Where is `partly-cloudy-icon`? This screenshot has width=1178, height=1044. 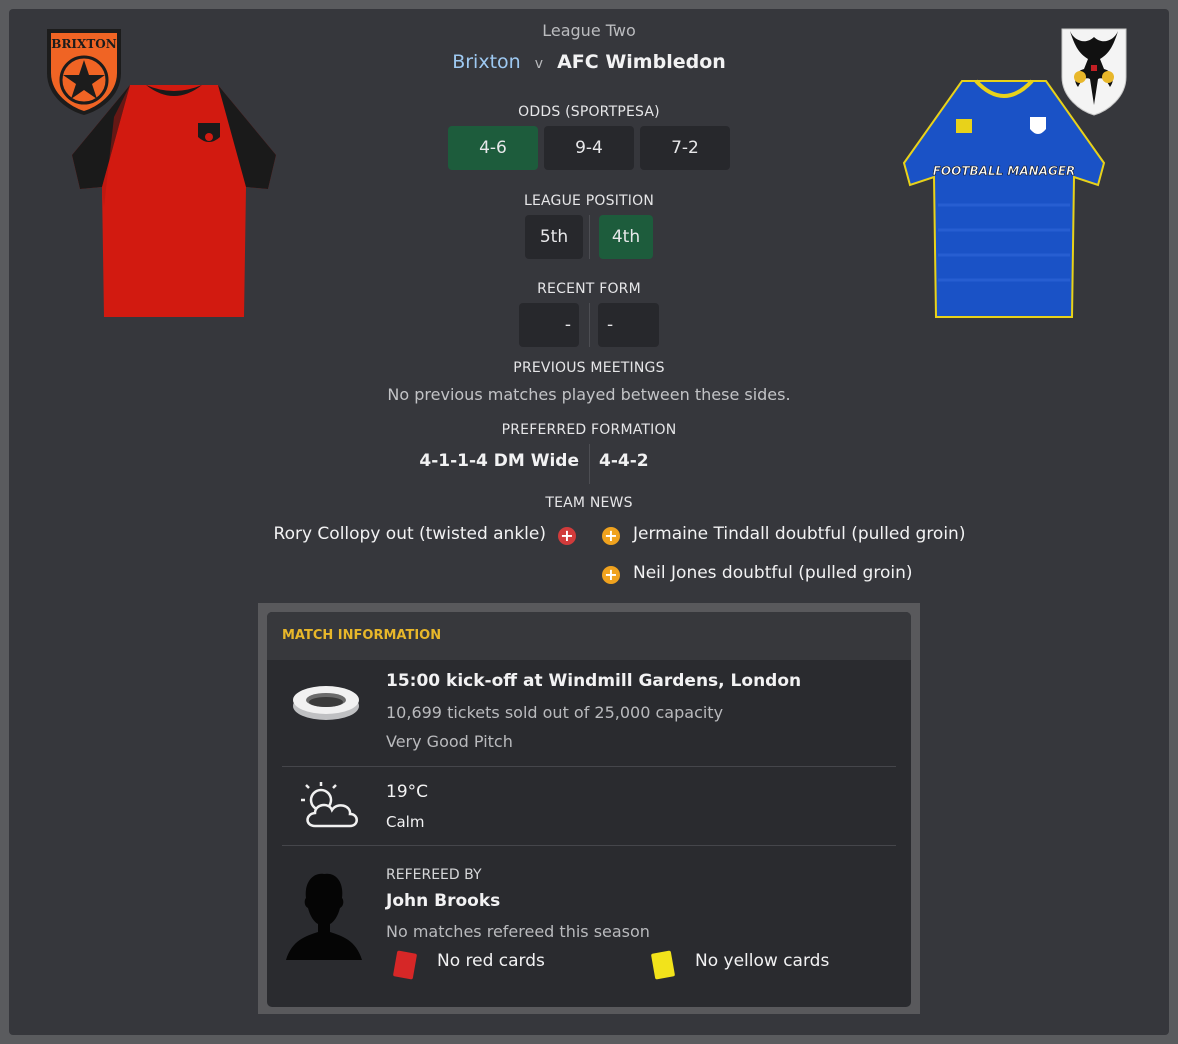
partly-cloudy-icon is located at coordinates (329, 805).